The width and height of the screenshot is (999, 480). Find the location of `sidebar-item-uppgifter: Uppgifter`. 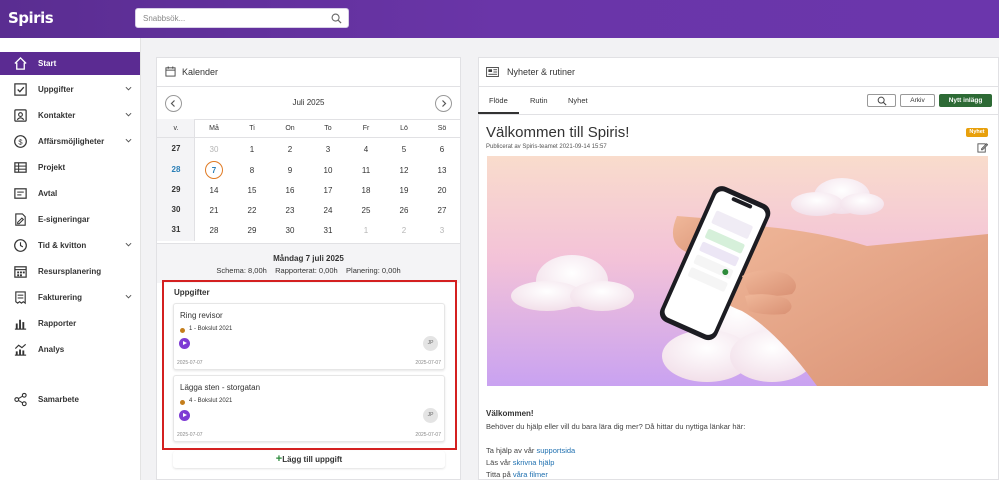

sidebar-item-uppgifter: Uppgifter is located at coordinates (70, 89).